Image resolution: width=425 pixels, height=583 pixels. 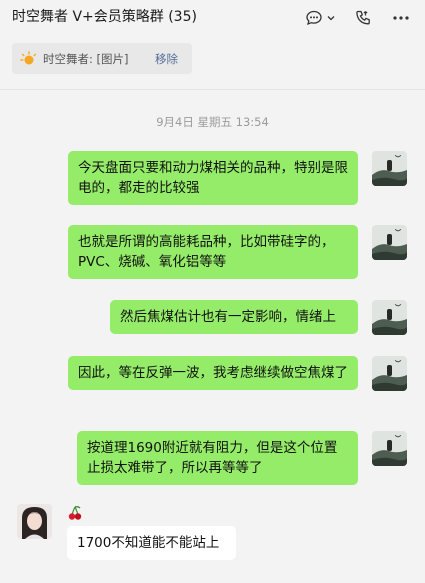 What do you see at coordinates (234, 317) in the screenshot?
I see `message-bubble-outgoing: 然后焦煤估计也有一定影响，情绪上` at bounding box center [234, 317].